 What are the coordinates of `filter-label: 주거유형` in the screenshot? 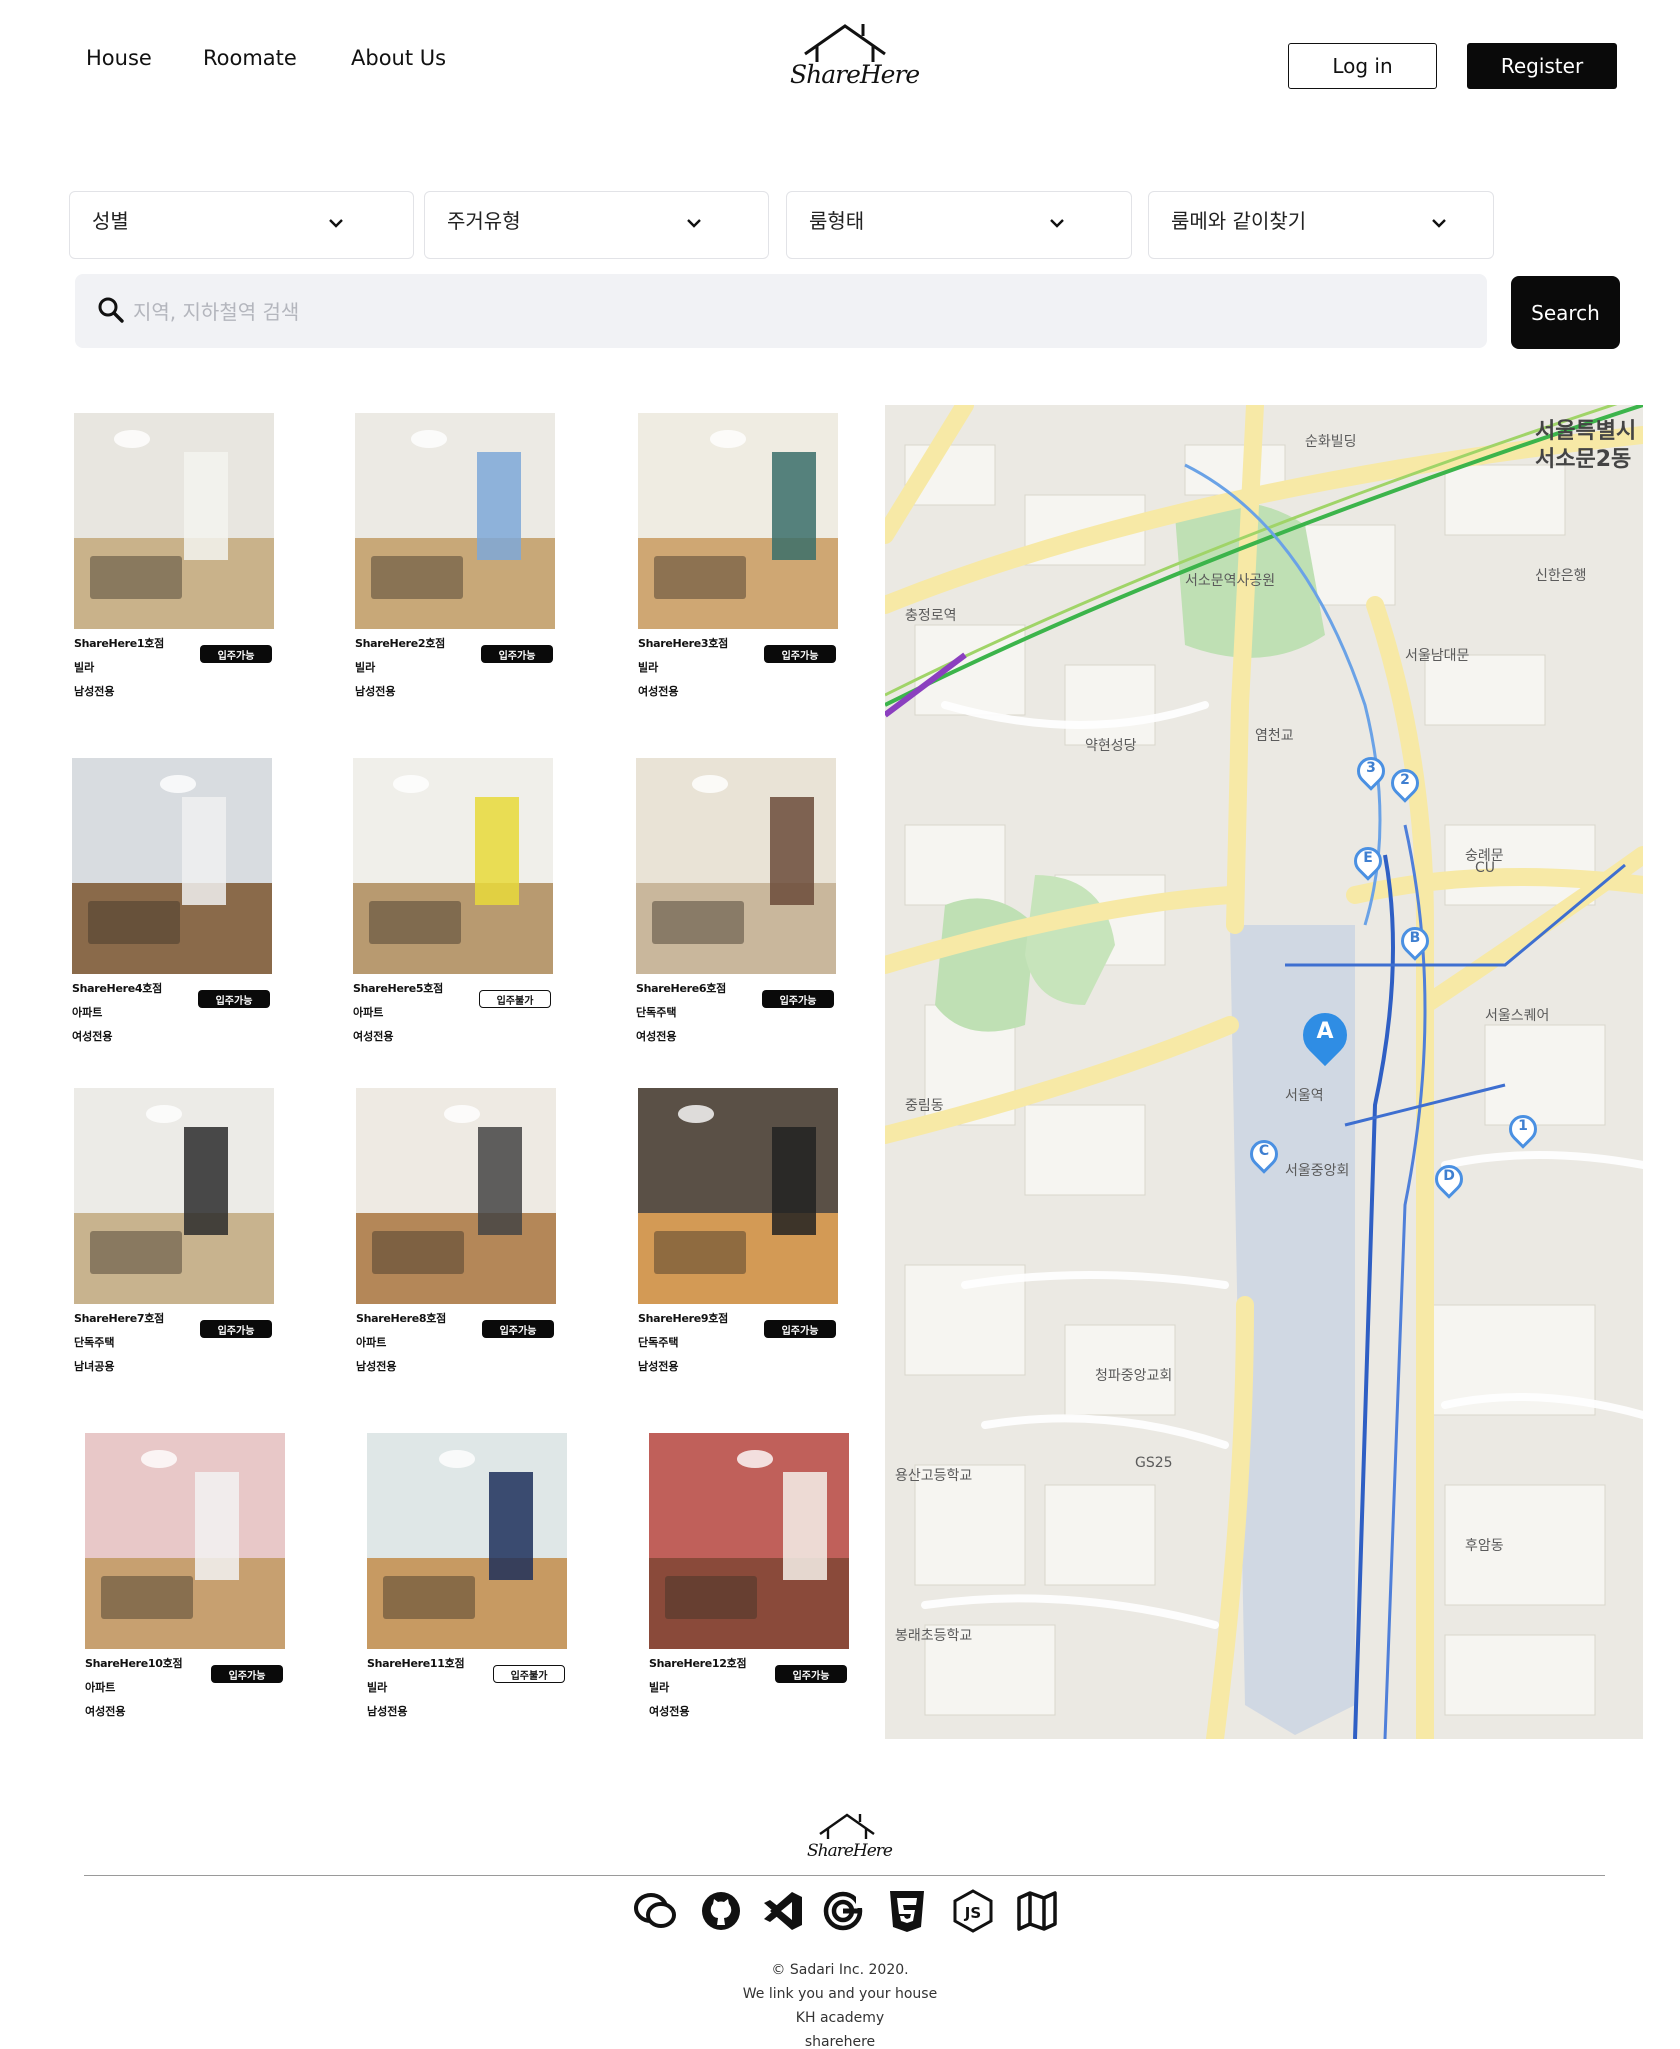 It's located at (484, 221).